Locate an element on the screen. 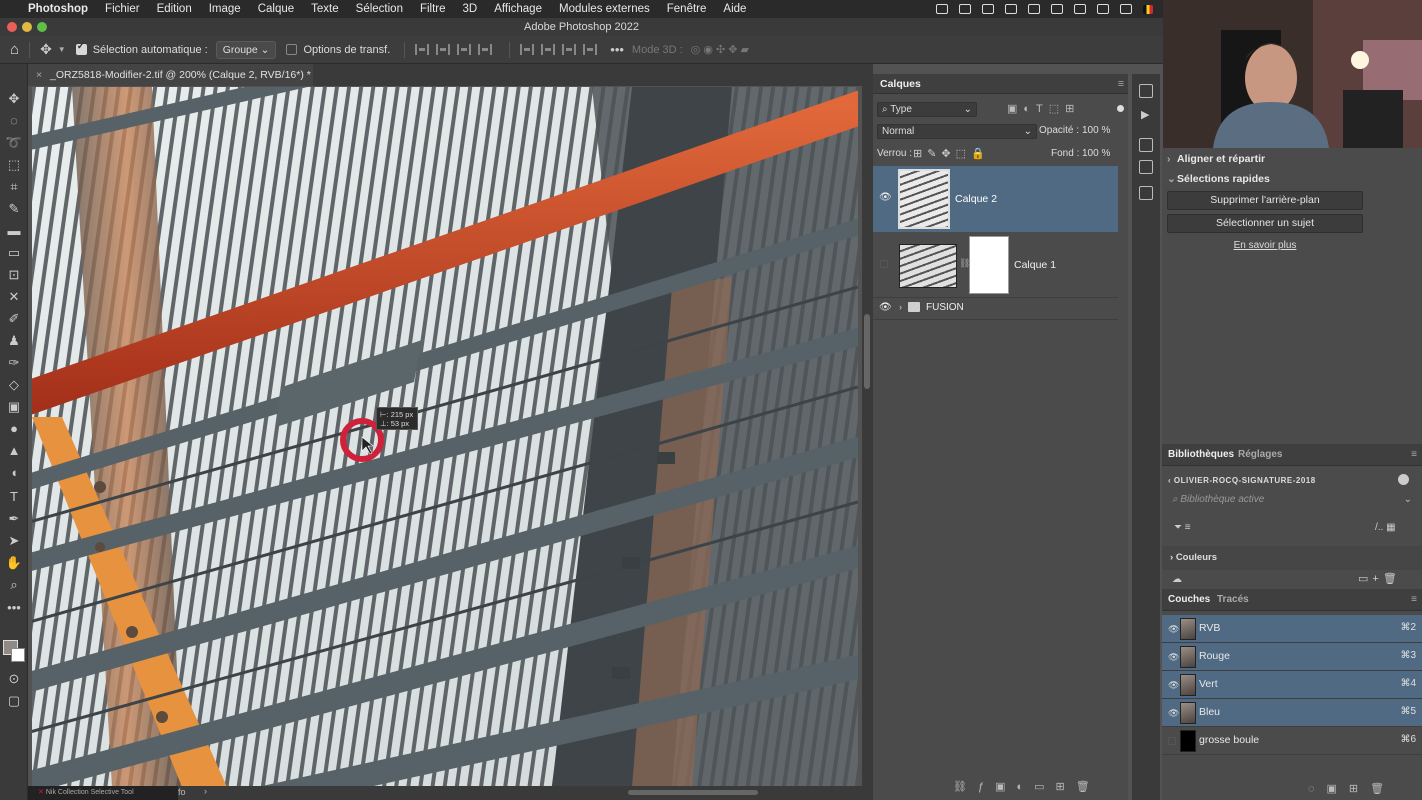  history-brush-tool-icon: ✑ is located at coordinates (14, 363).